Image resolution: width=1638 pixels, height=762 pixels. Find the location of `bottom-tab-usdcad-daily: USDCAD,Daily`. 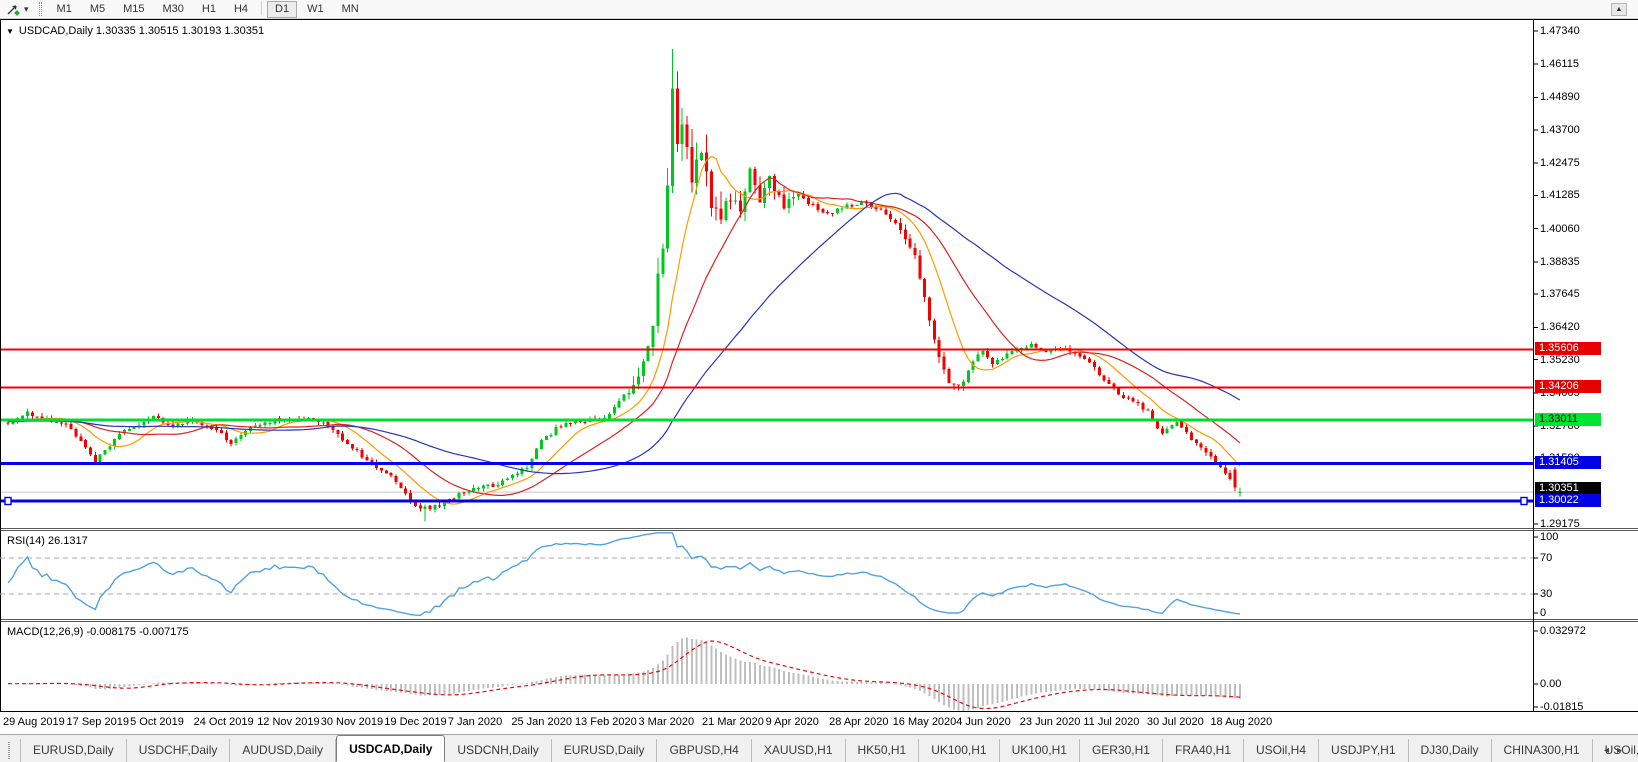

bottom-tab-usdcad-daily: USDCAD,Daily is located at coordinates (391, 748).